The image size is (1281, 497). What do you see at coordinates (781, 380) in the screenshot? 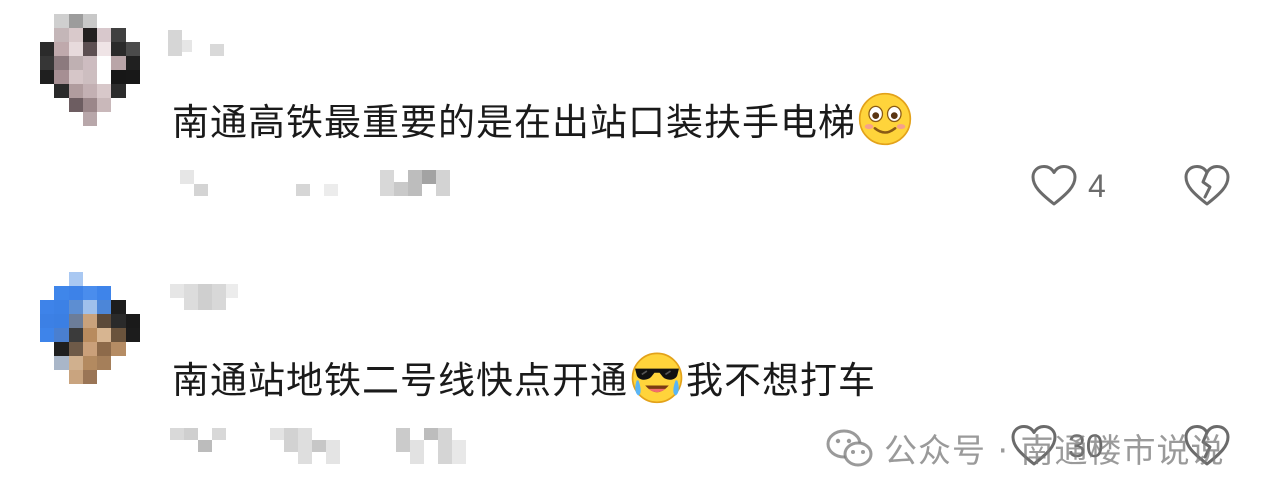
I see `comment-text-part: 我不想打车` at bounding box center [781, 380].